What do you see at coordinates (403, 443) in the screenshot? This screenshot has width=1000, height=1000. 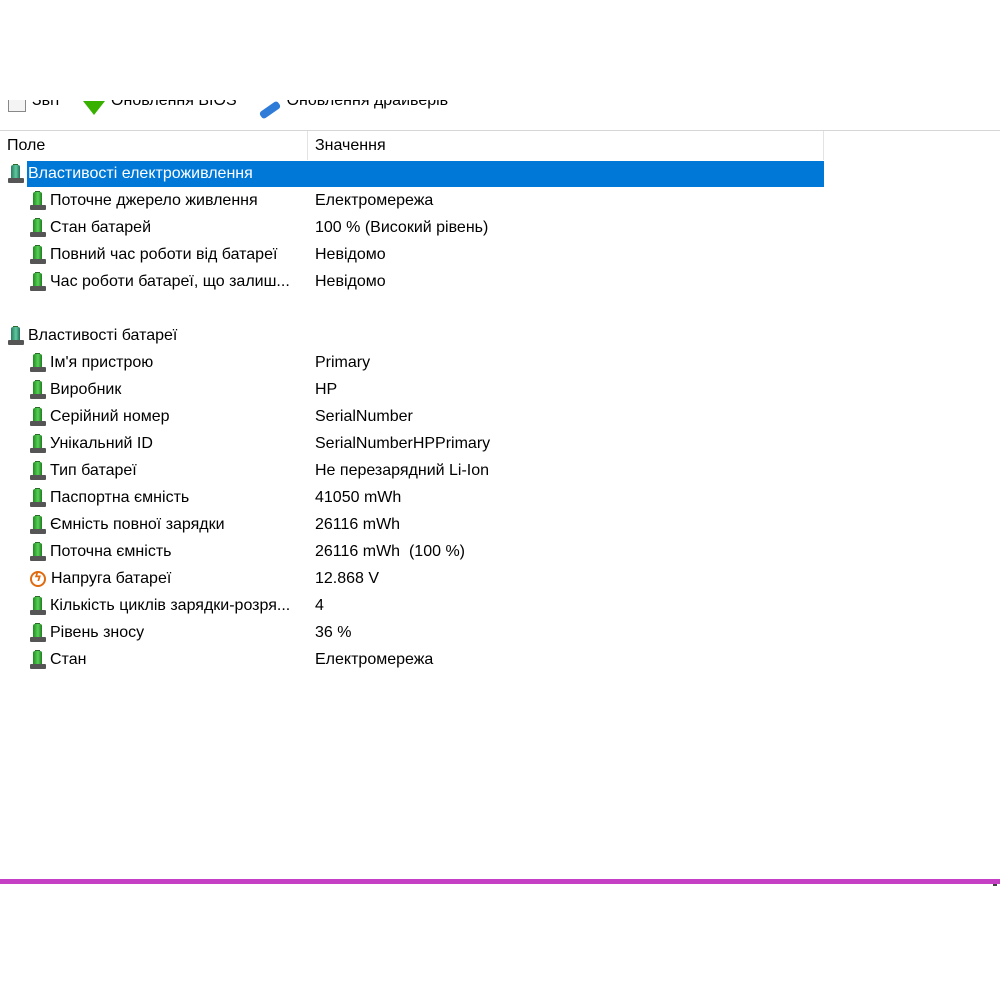 I see `field-value: SerialNumberHPPrimary` at bounding box center [403, 443].